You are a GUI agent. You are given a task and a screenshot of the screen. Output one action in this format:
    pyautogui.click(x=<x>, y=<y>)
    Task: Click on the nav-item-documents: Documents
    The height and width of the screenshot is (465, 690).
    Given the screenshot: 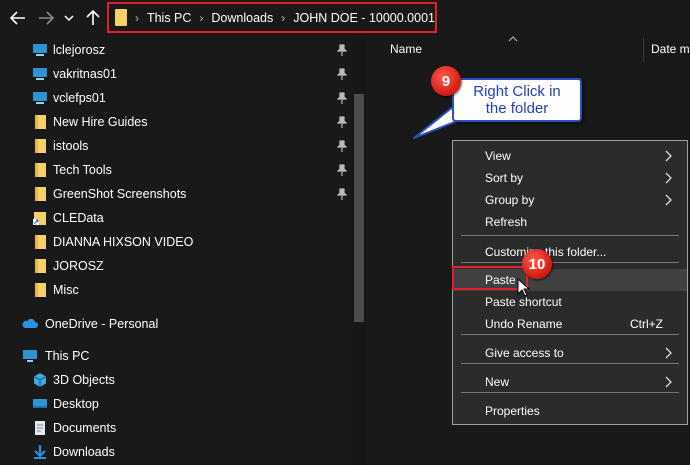 What is the action you would take?
    pyautogui.click(x=180, y=428)
    